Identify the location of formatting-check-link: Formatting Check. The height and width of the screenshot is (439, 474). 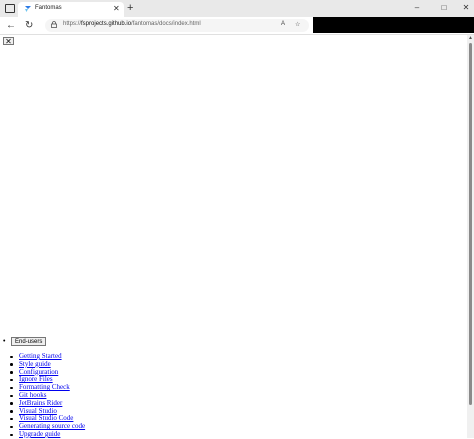
(44, 387).